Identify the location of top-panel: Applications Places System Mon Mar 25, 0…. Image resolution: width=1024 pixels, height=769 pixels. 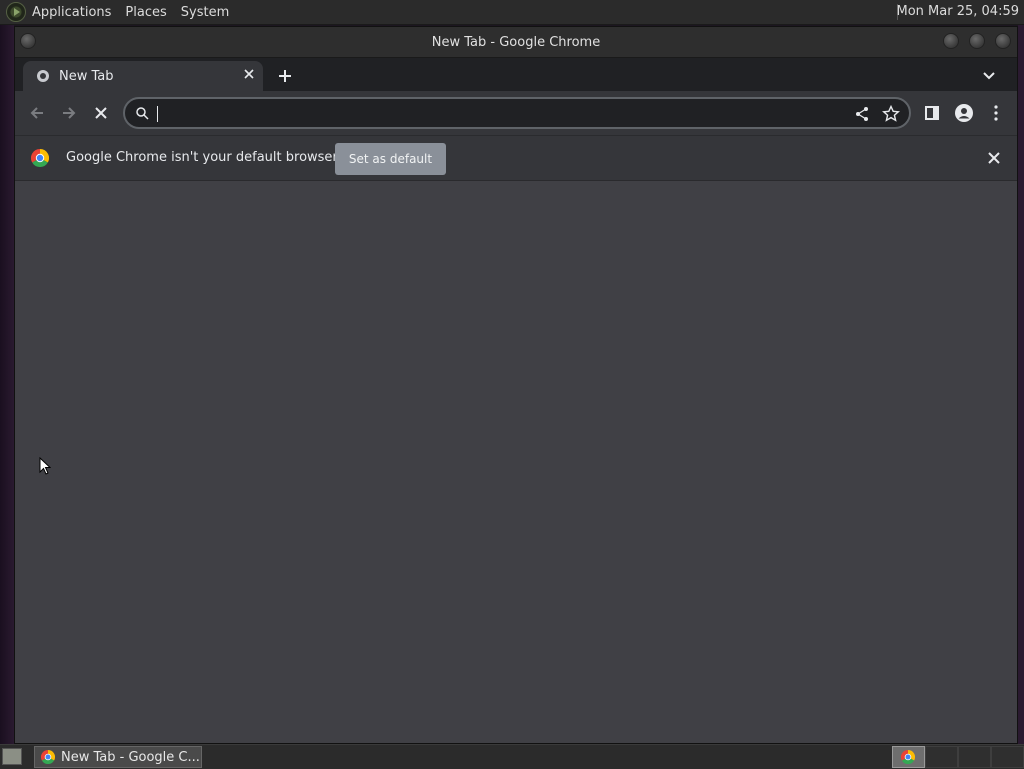
(512, 12).